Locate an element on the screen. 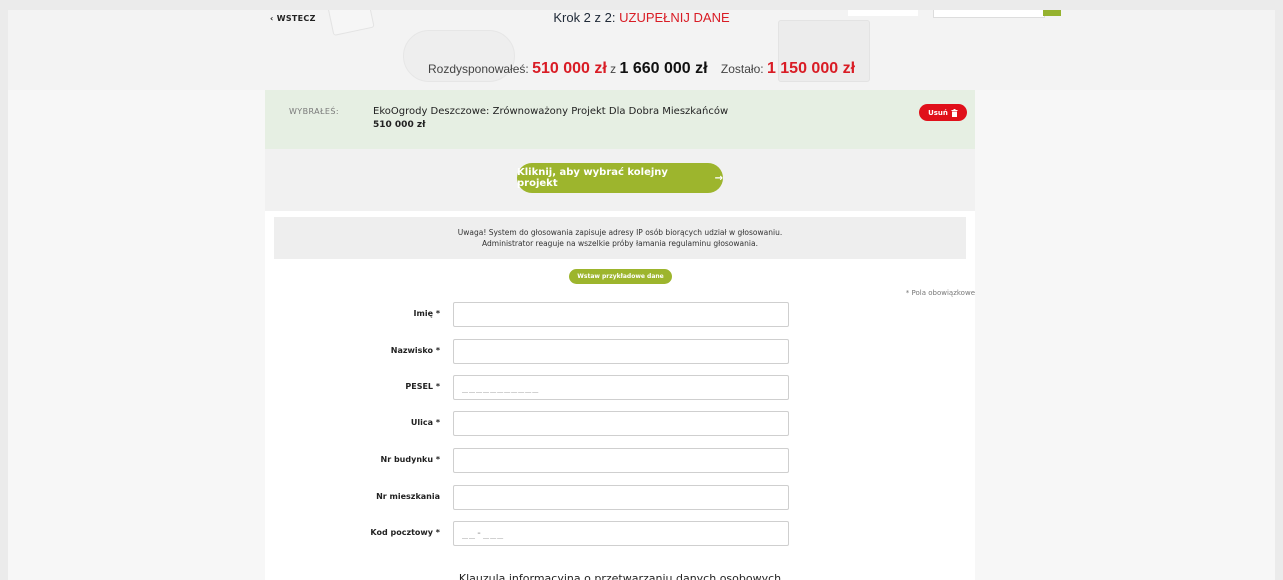 This screenshot has height=580, width=1283. insert-sample-data-button: Wstaw przykładowe dane is located at coordinates (620, 276).